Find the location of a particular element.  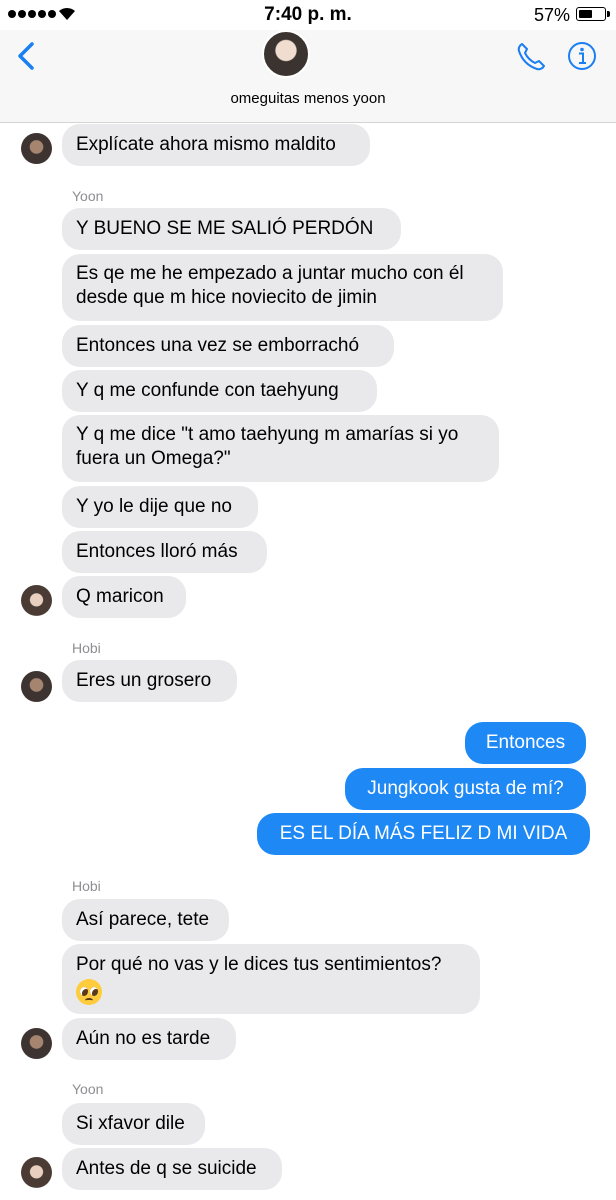

message-text: Q maricon is located at coordinates (120, 596).